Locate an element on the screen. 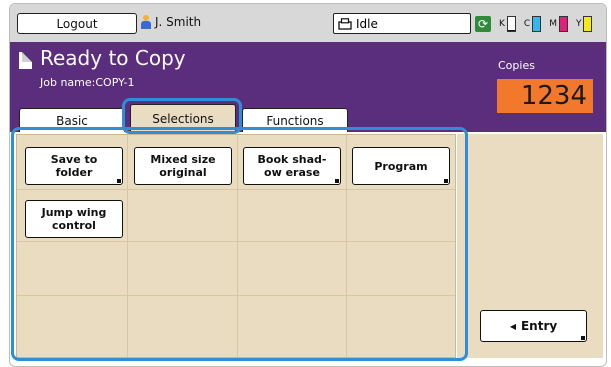  button-label: Program is located at coordinates (401, 166).